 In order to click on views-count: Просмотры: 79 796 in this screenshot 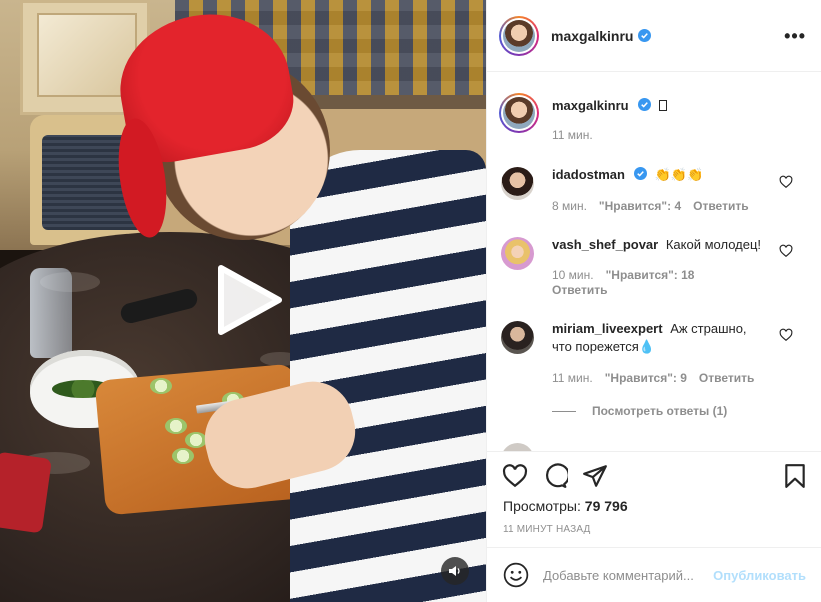, I will do `click(565, 506)`.